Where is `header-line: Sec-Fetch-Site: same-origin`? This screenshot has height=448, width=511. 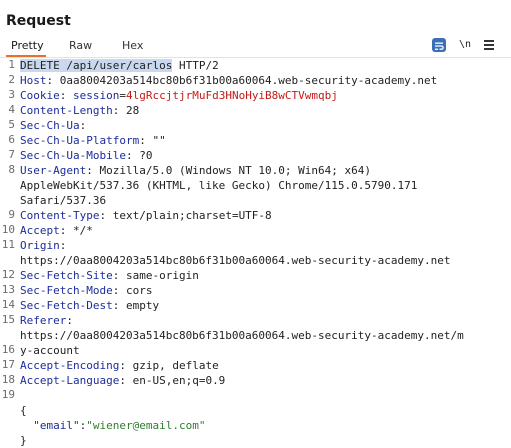
header-line: Sec-Fetch-Site: same-origin is located at coordinates (109, 275).